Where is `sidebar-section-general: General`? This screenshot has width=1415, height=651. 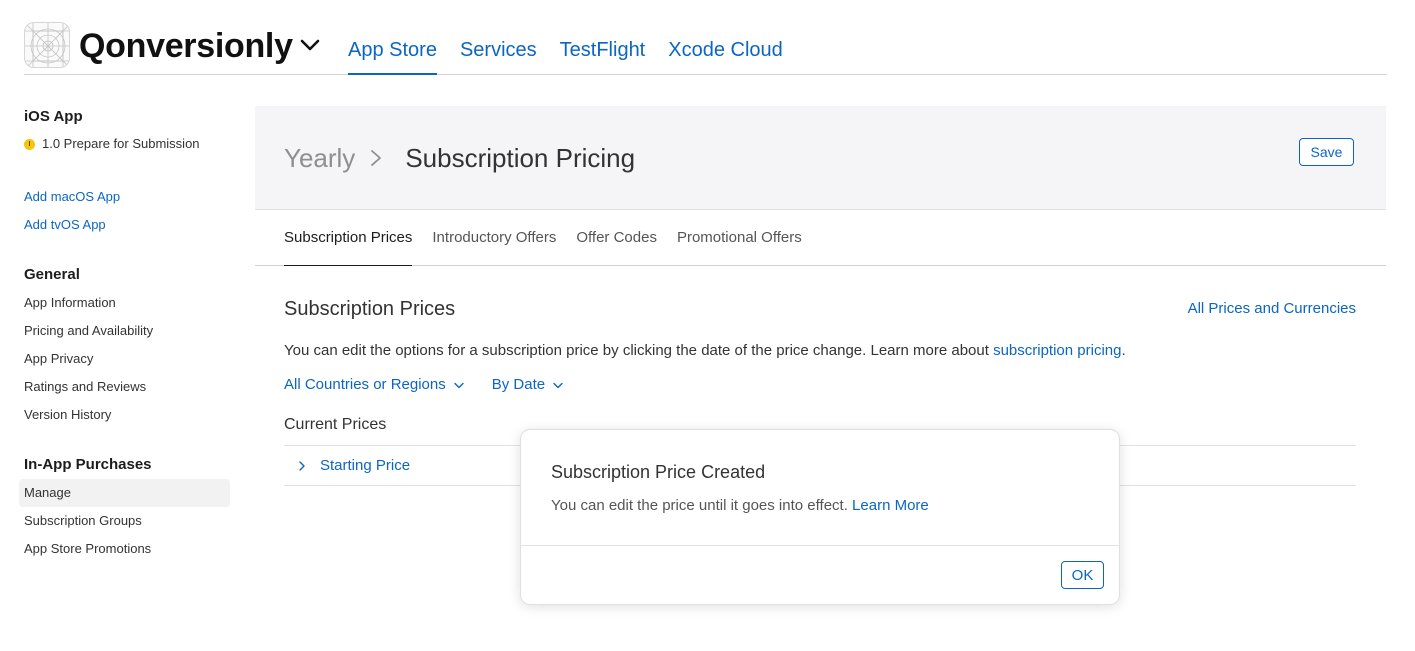
sidebar-section-general: General is located at coordinates (52, 274).